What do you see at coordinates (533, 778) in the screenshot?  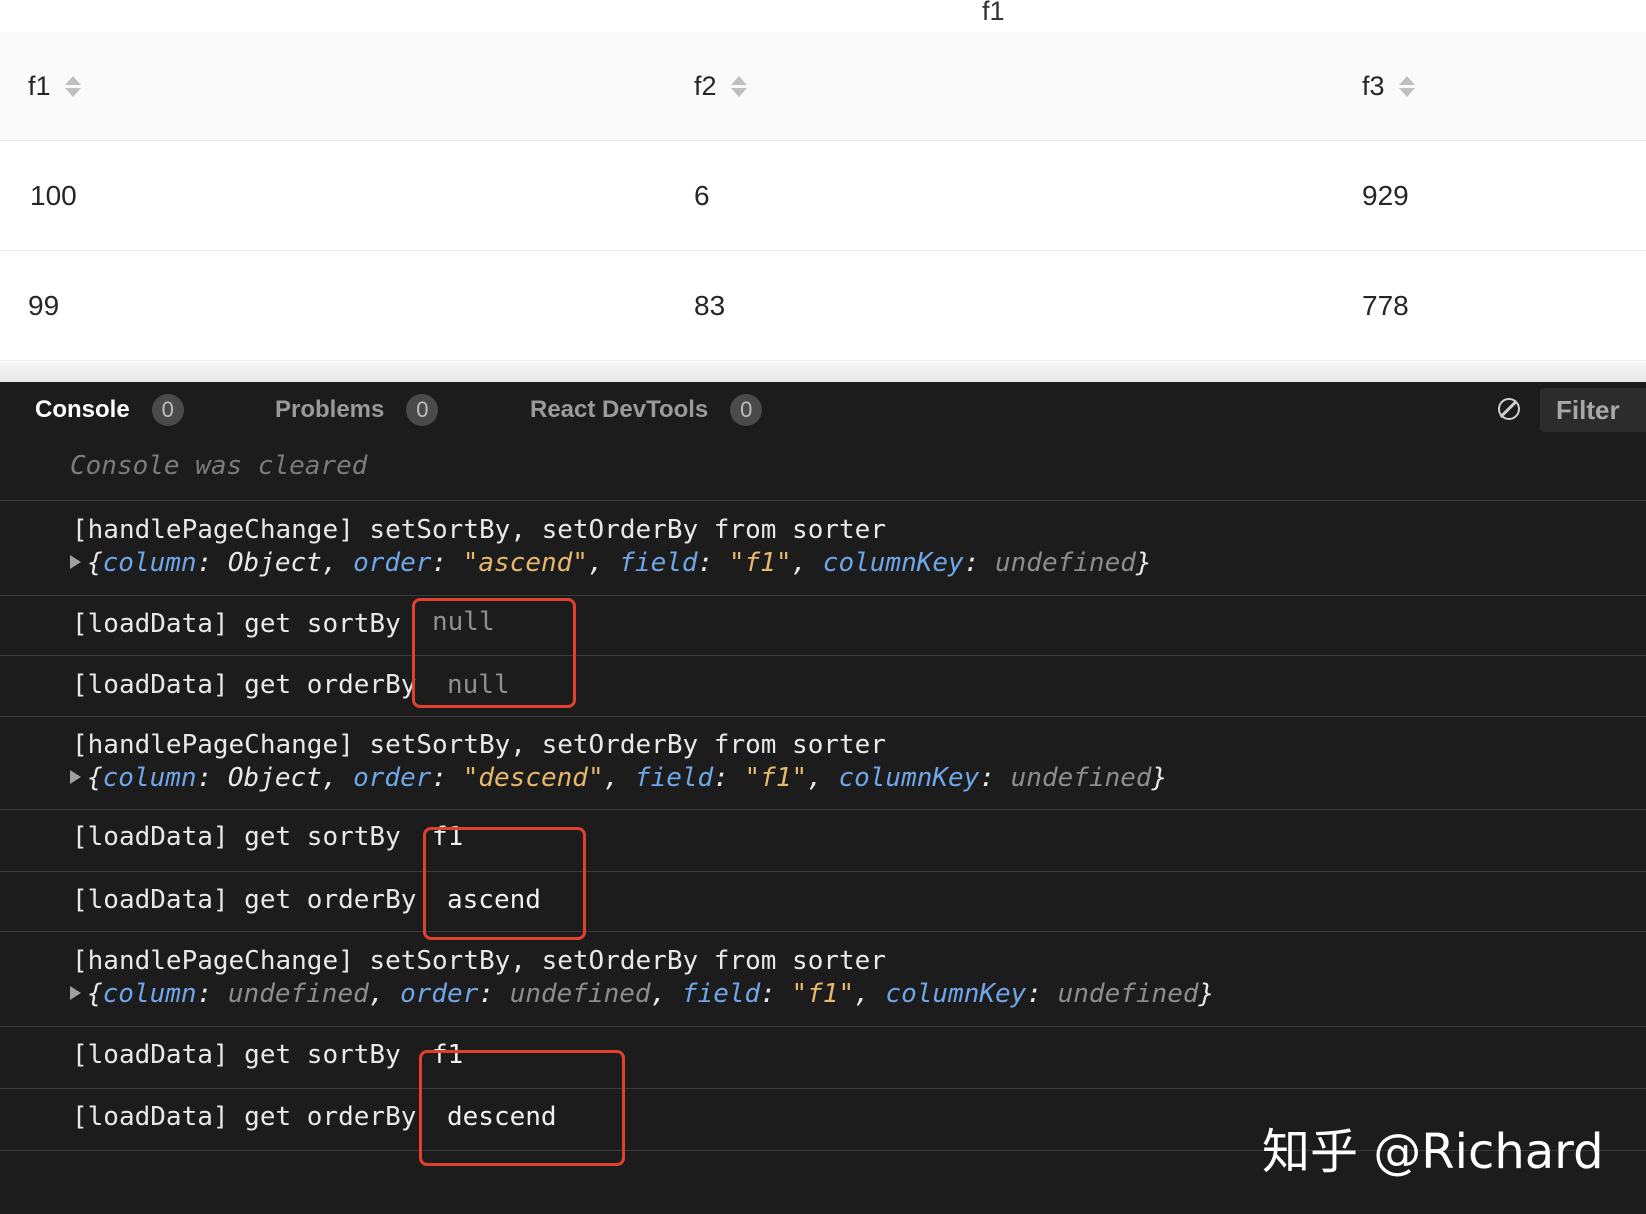 I see `object-value: "descend"` at bounding box center [533, 778].